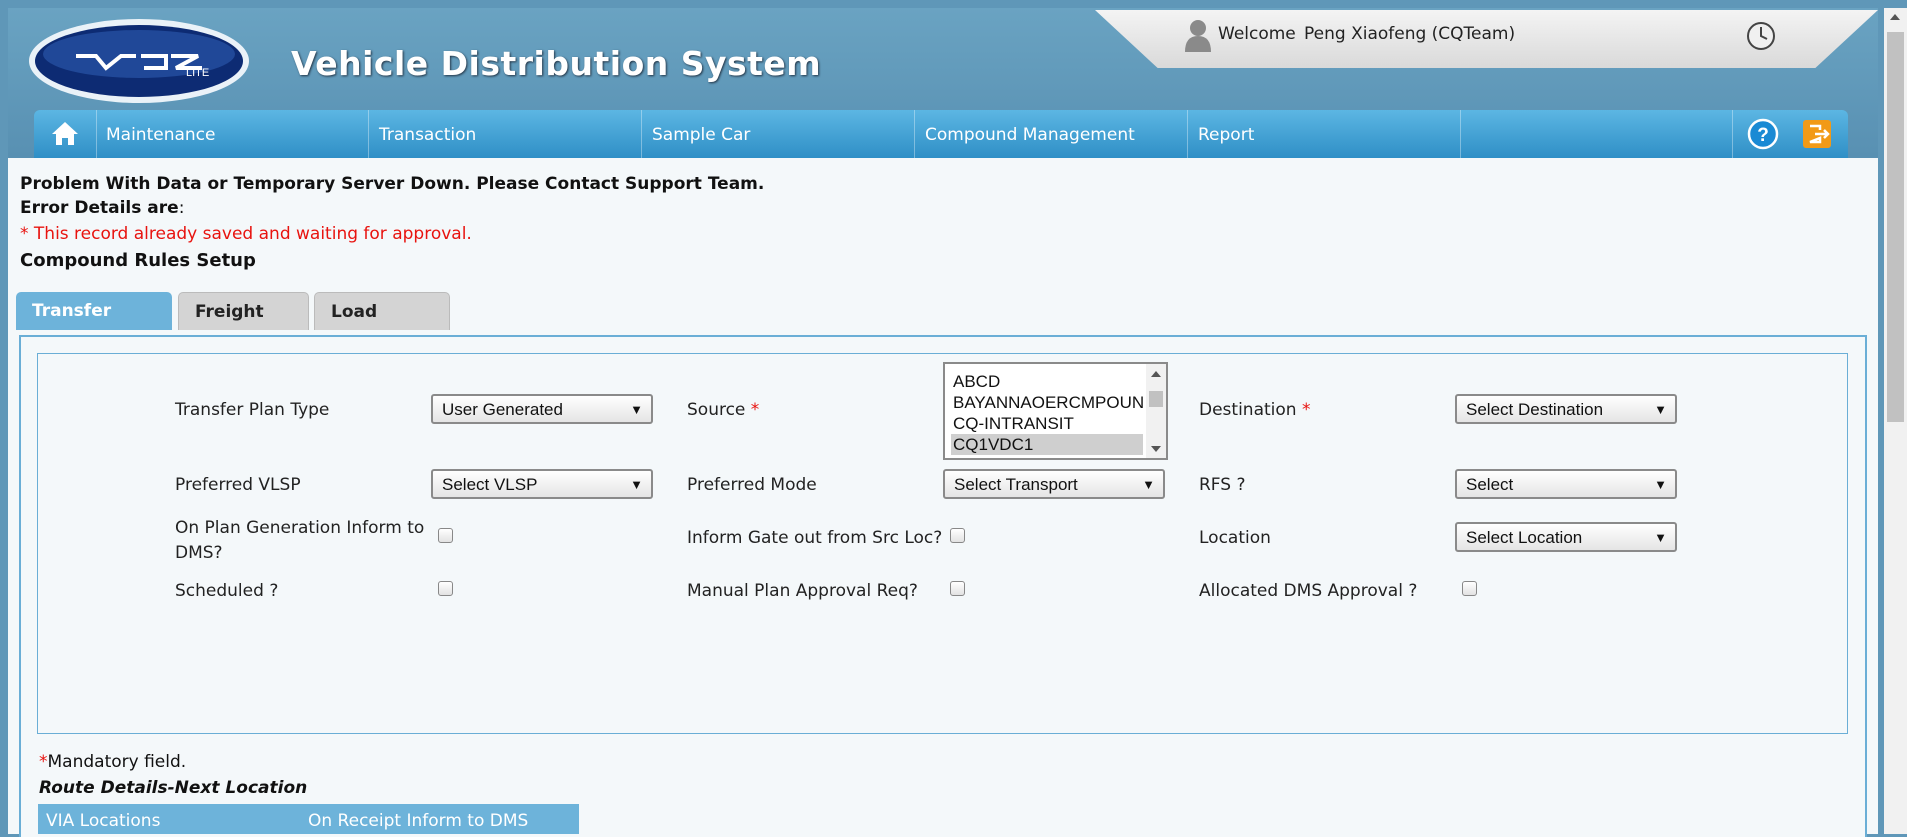 The height and width of the screenshot is (837, 1907). I want to click on destination-select: Select Destination ▼, so click(1566, 409).